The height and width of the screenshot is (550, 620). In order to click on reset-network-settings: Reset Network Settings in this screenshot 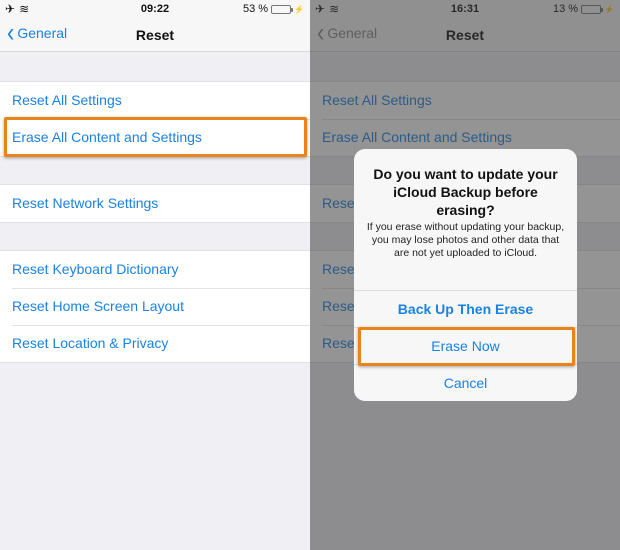, I will do `click(155, 203)`.